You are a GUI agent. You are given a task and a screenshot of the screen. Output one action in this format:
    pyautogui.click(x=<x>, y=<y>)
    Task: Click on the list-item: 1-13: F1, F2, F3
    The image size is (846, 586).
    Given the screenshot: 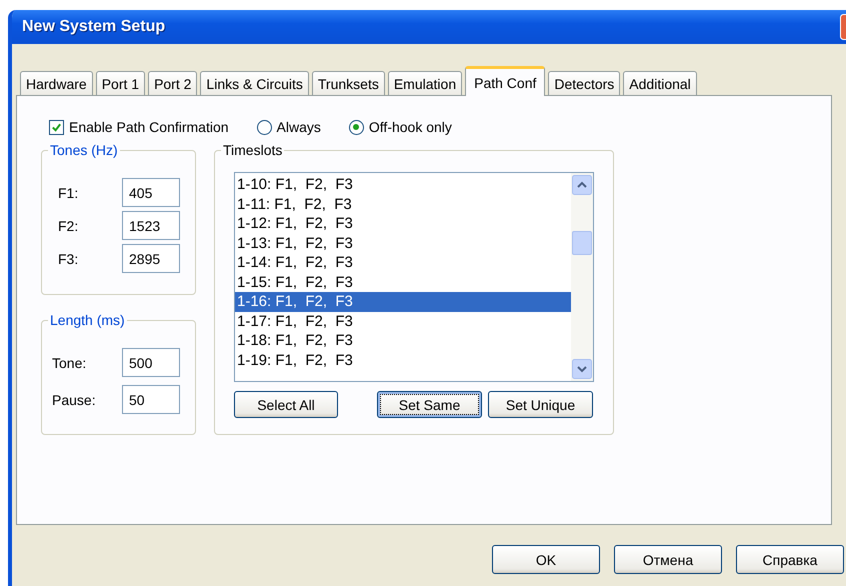 What is the action you would take?
    pyautogui.click(x=403, y=243)
    